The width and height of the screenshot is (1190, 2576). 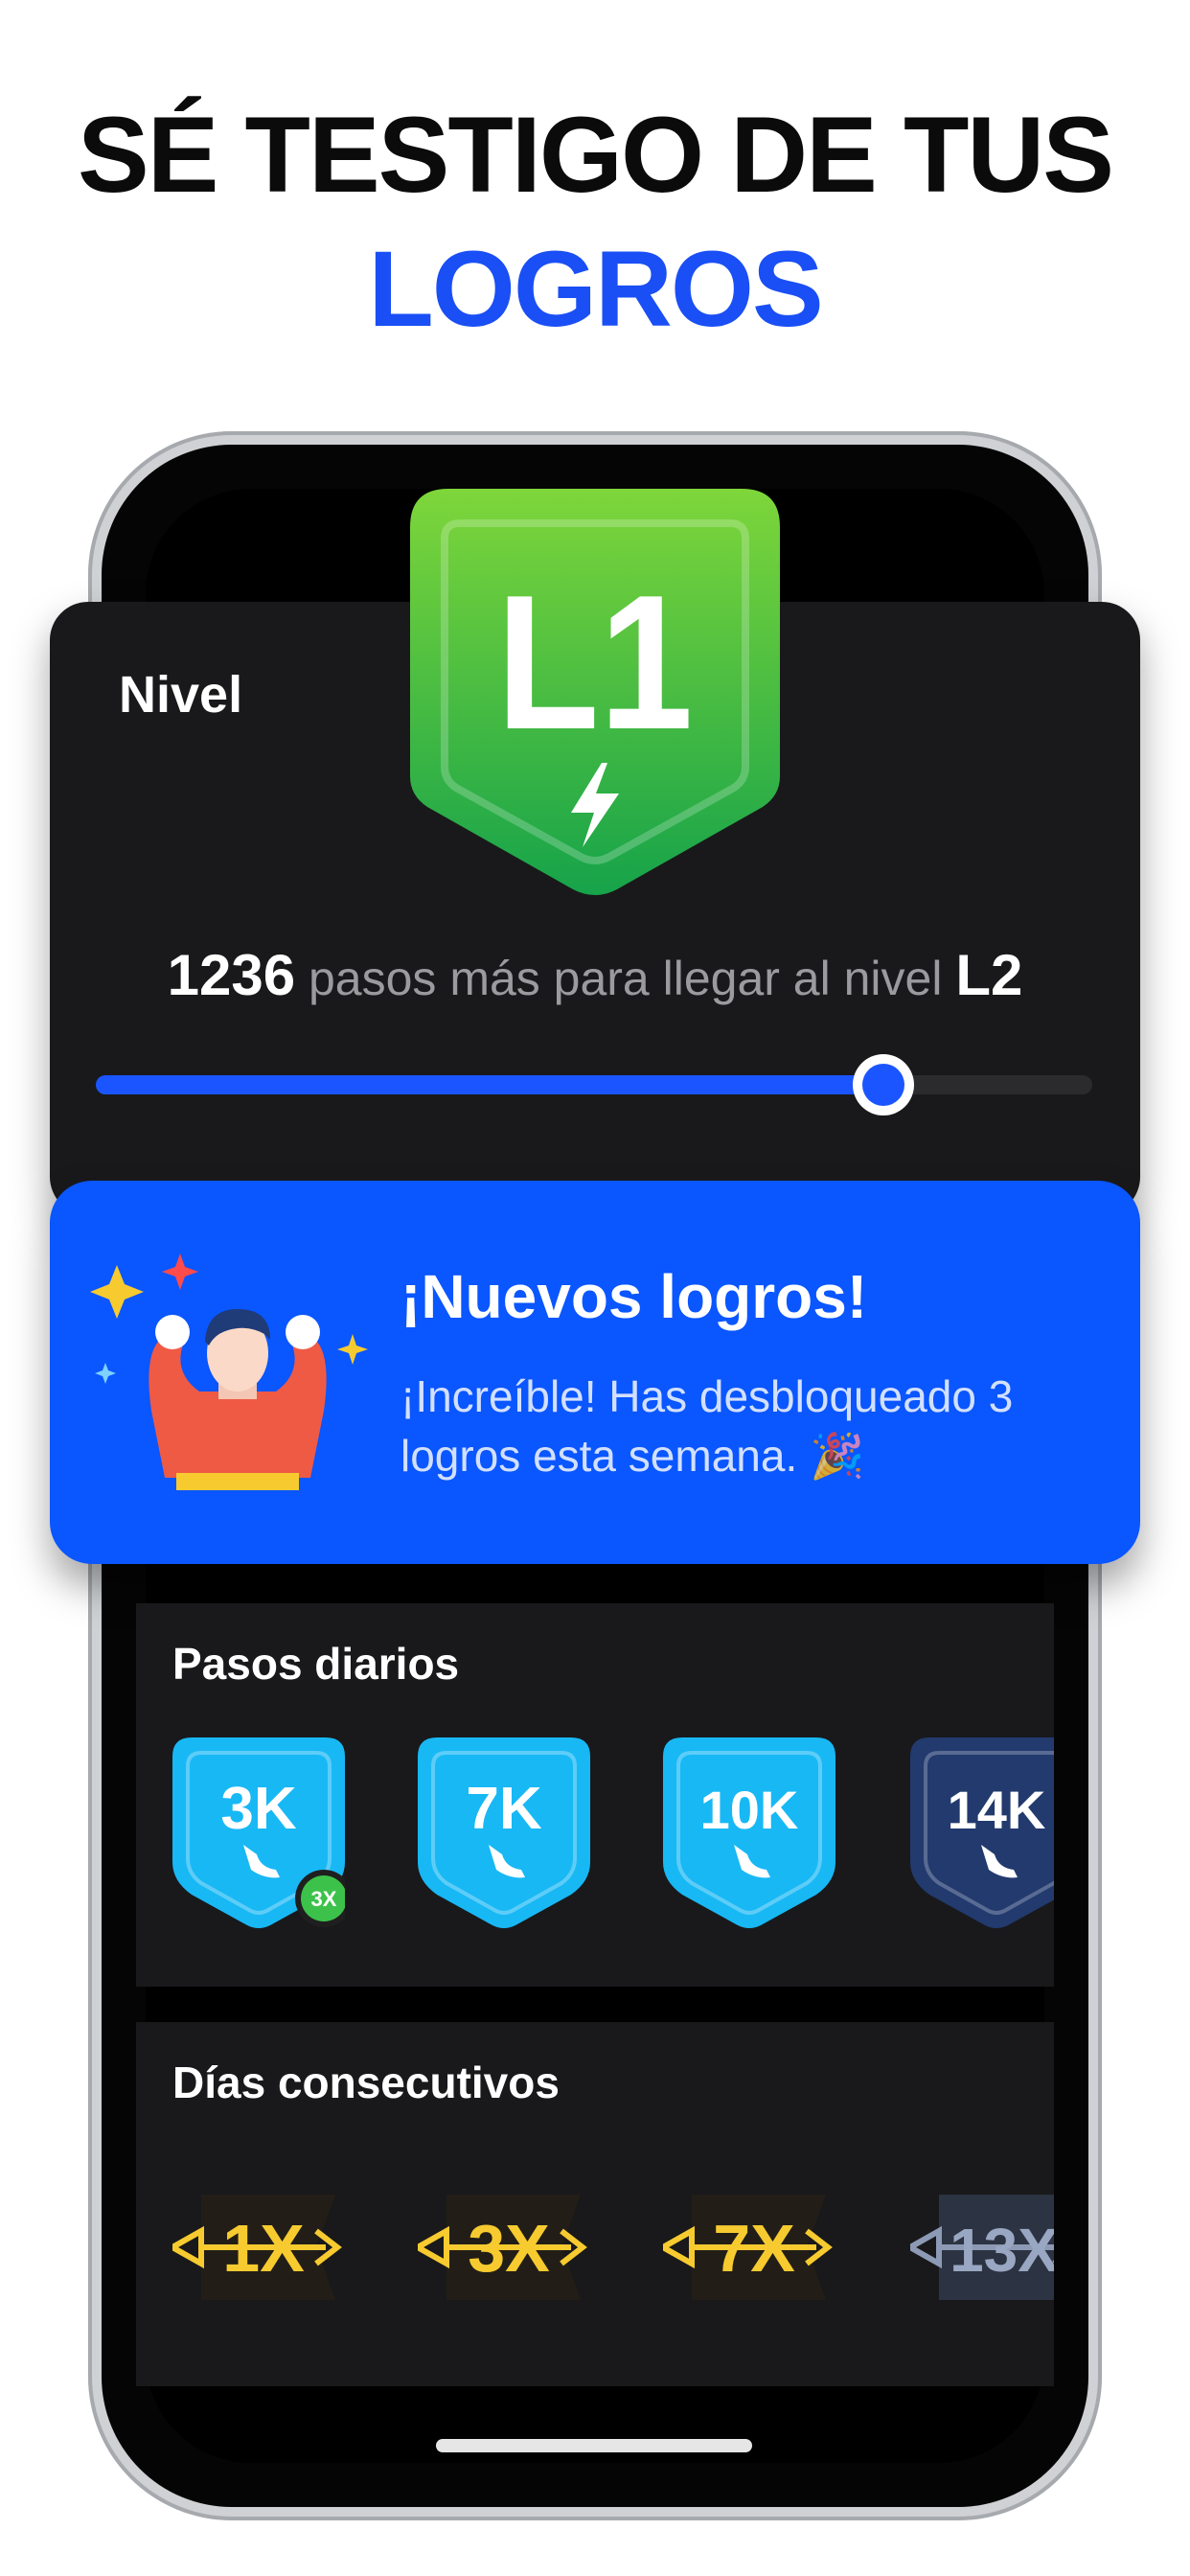 I want to click on next-level-label: L2, so click(x=989, y=975).